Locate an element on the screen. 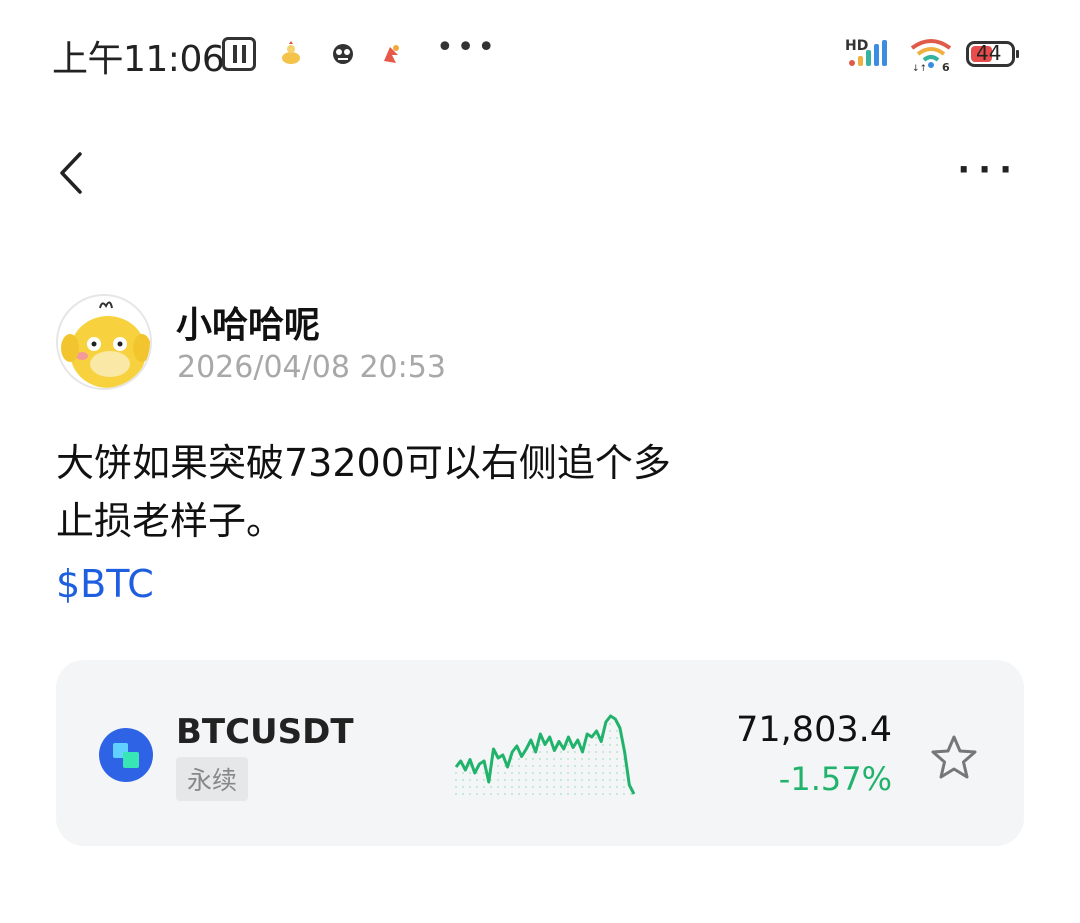  nav-bar: ··· is located at coordinates (540, 175).